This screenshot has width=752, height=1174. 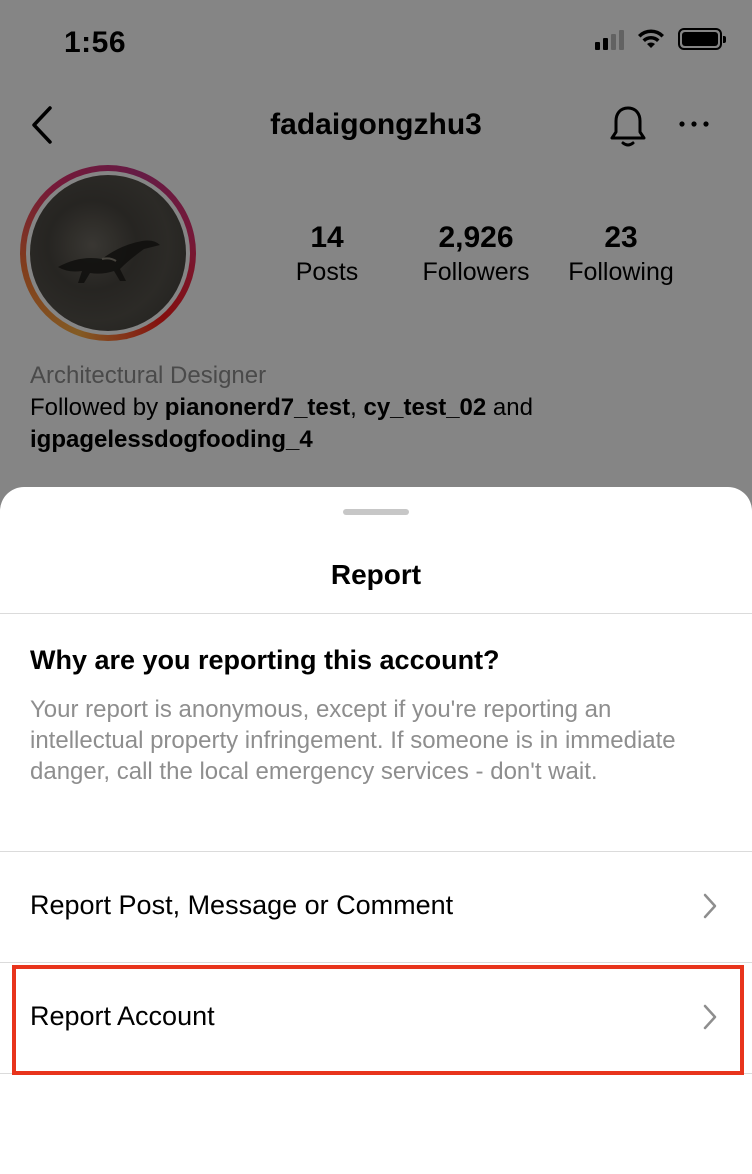 I want to click on sheet-drag-handle, so click(x=376, y=512).